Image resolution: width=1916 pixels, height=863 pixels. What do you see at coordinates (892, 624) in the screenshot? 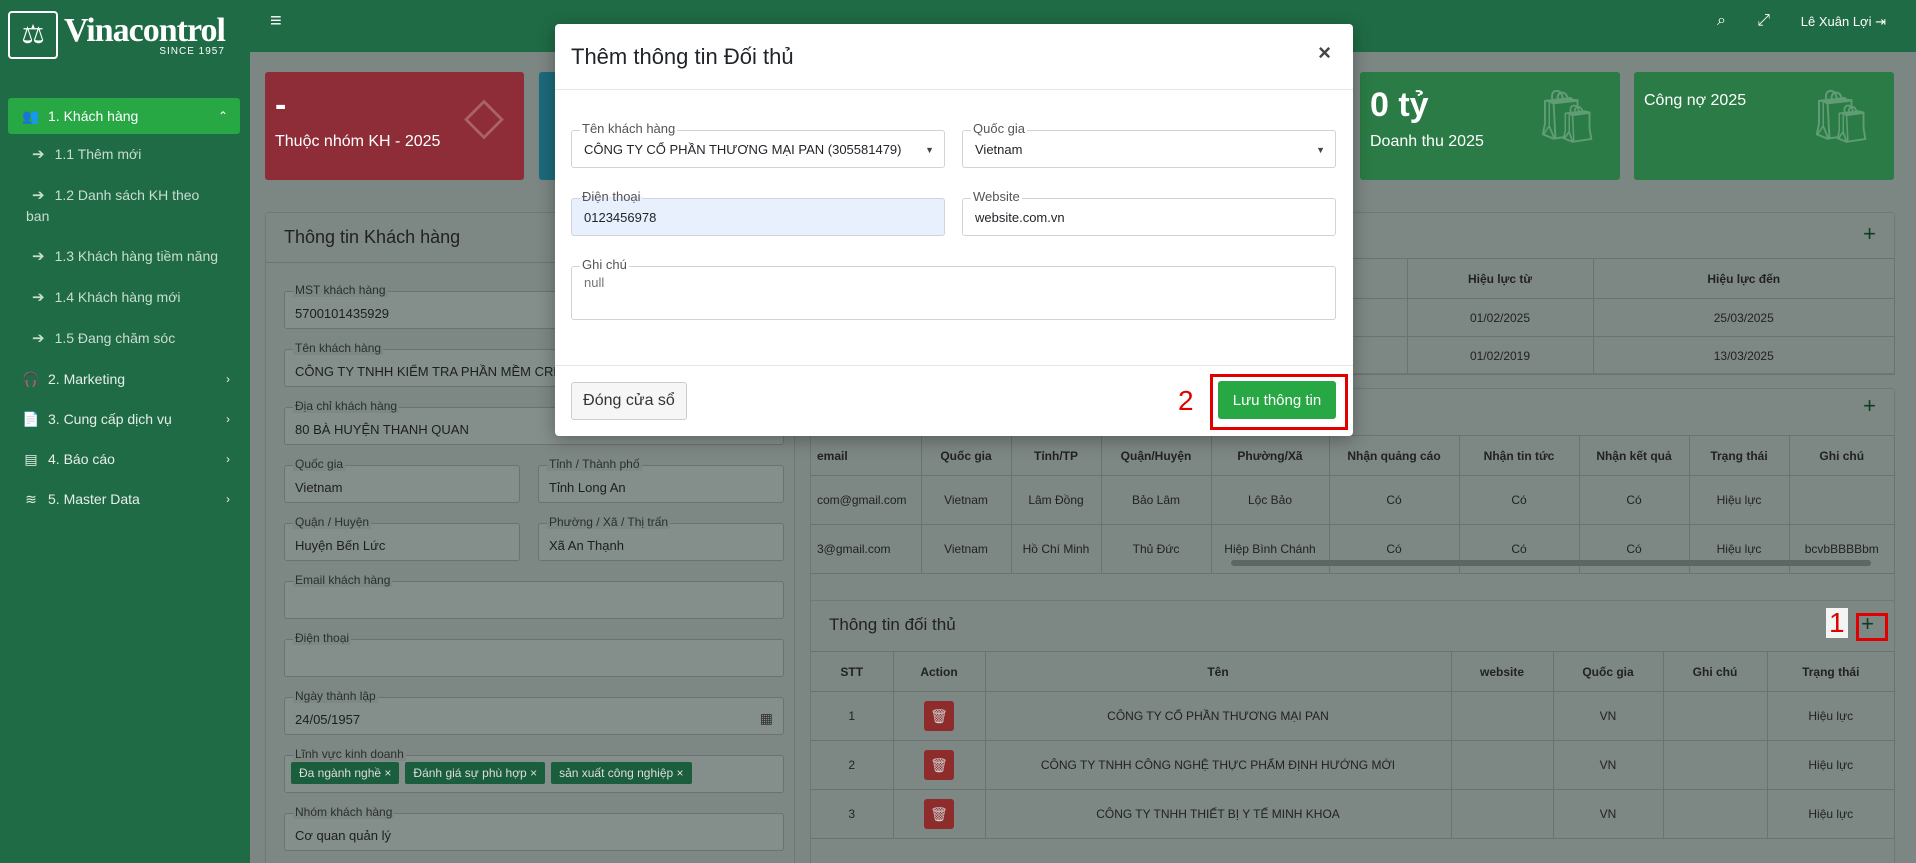
I see `panel-title: Thông tin đối thủ` at bounding box center [892, 624].